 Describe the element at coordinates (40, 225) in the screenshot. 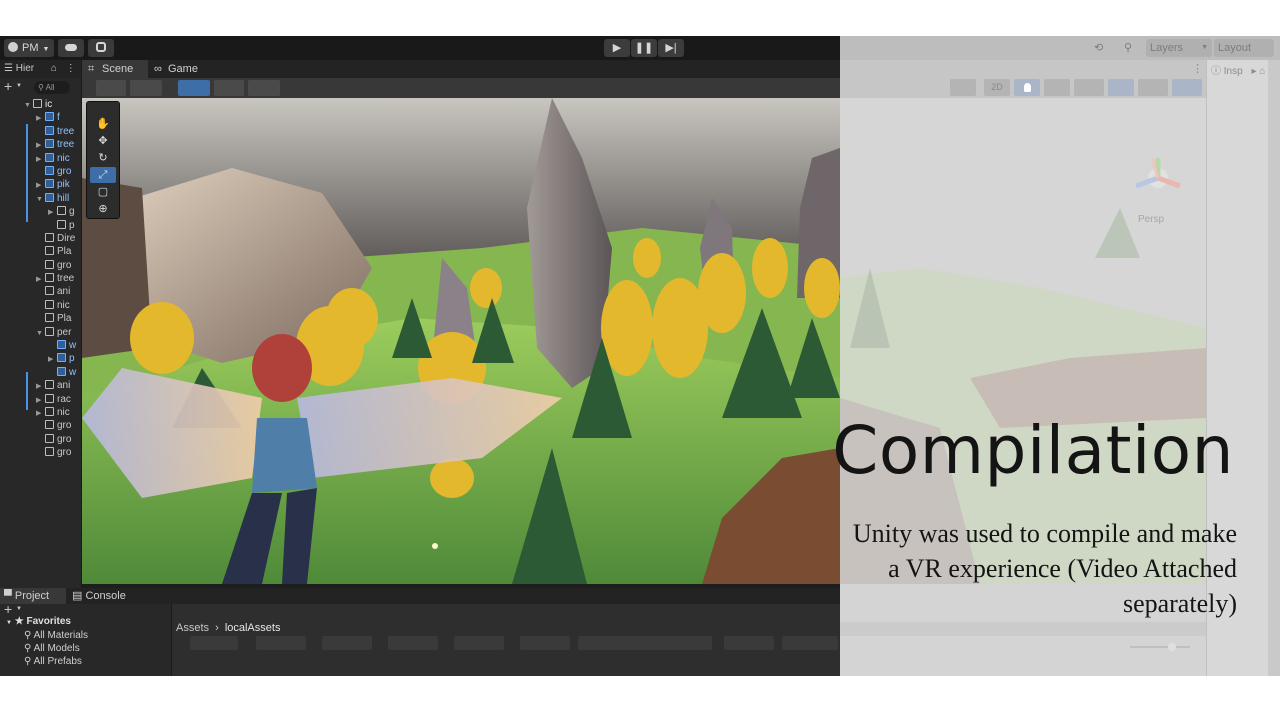

I see `hierarchy-item: p` at that location.